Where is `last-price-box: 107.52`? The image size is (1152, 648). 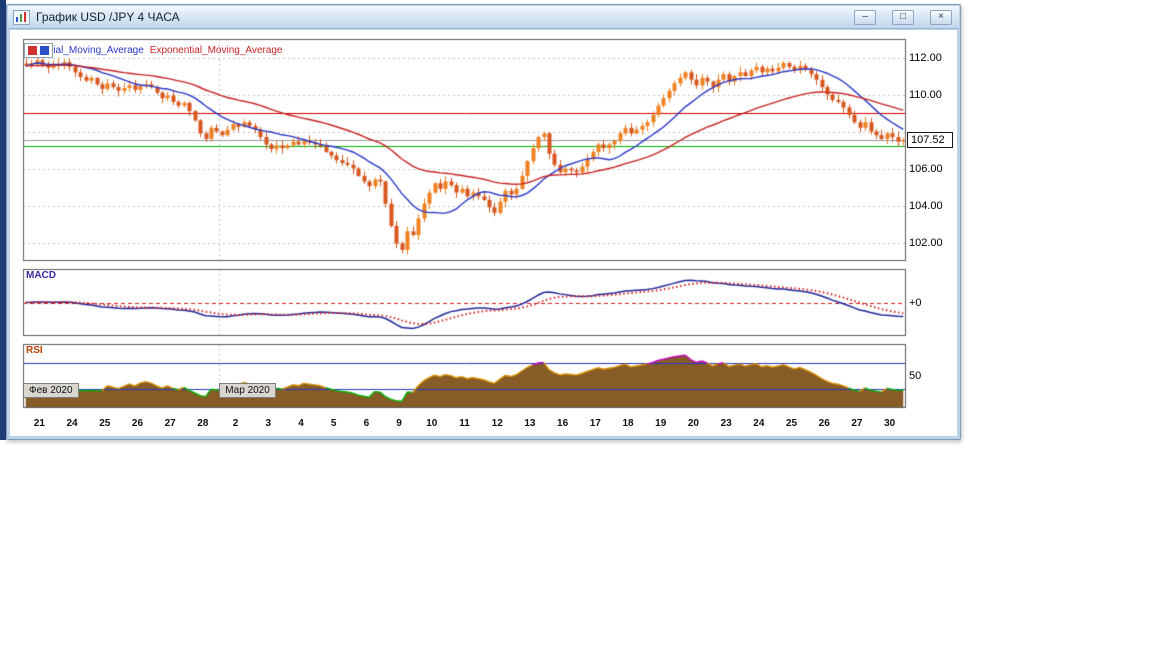 last-price-box: 107.52 is located at coordinates (930, 140).